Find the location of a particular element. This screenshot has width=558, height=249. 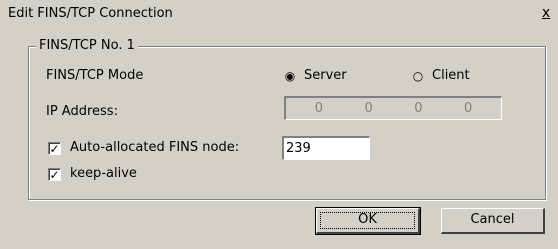

radio-unselected-icon: ○ is located at coordinates (418, 75).